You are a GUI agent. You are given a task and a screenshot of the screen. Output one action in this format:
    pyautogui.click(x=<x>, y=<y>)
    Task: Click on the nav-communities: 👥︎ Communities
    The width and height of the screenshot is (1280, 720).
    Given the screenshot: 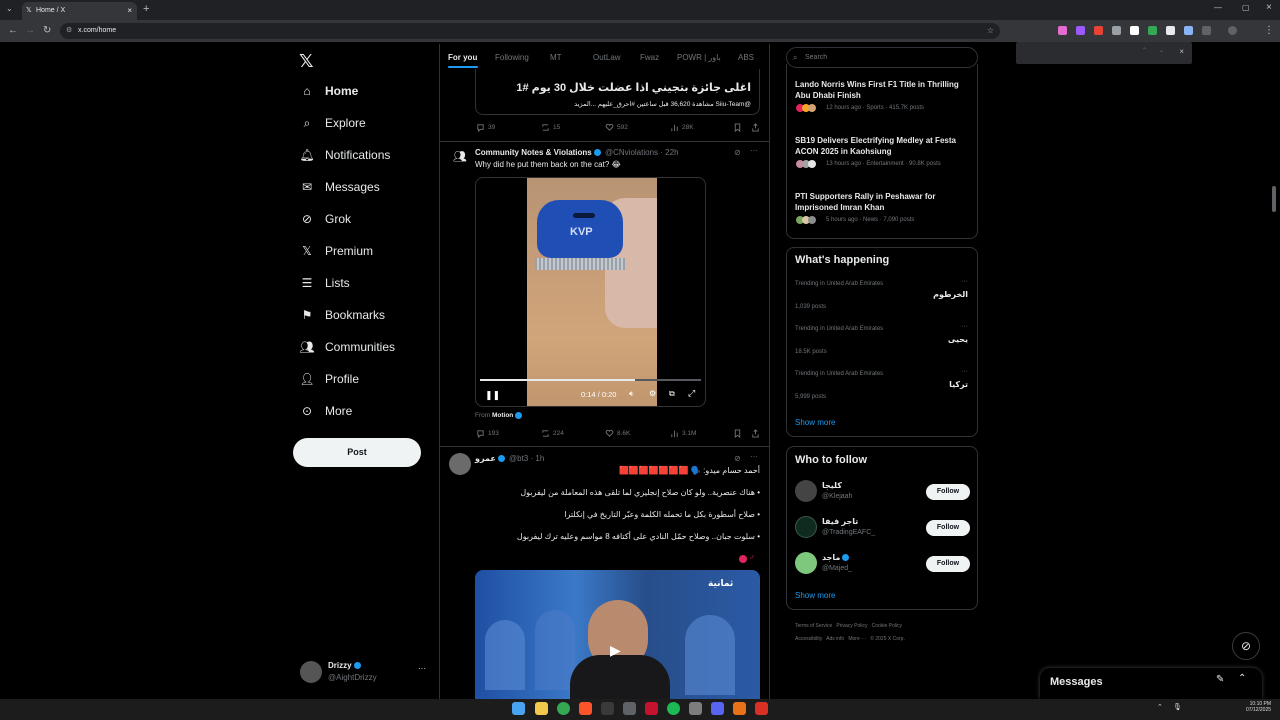 What is the action you would take?
    pyautogui.click(x=347, y=347)
    